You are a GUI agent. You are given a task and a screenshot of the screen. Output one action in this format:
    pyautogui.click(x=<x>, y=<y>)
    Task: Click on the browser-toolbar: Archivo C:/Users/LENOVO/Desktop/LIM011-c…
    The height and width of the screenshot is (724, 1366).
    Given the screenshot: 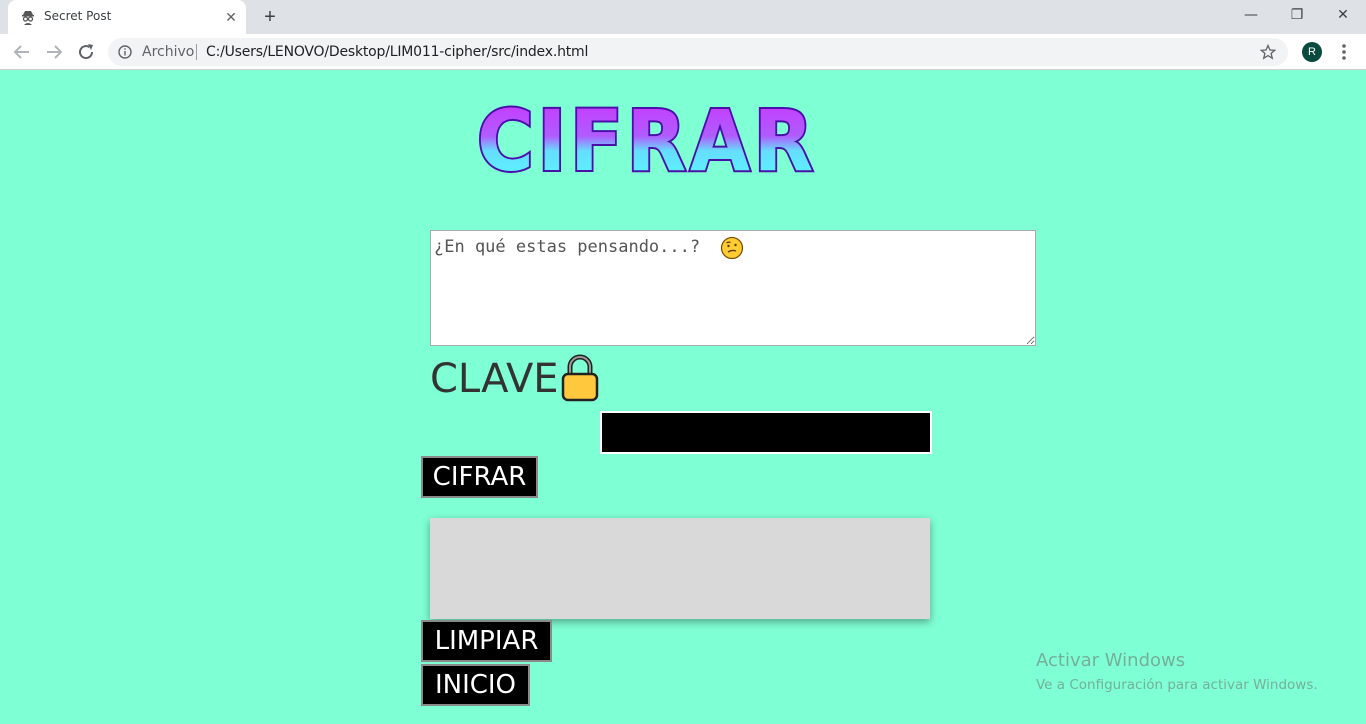 What is the action you would take?
    pyautogui.click(x=683, y=52)
    